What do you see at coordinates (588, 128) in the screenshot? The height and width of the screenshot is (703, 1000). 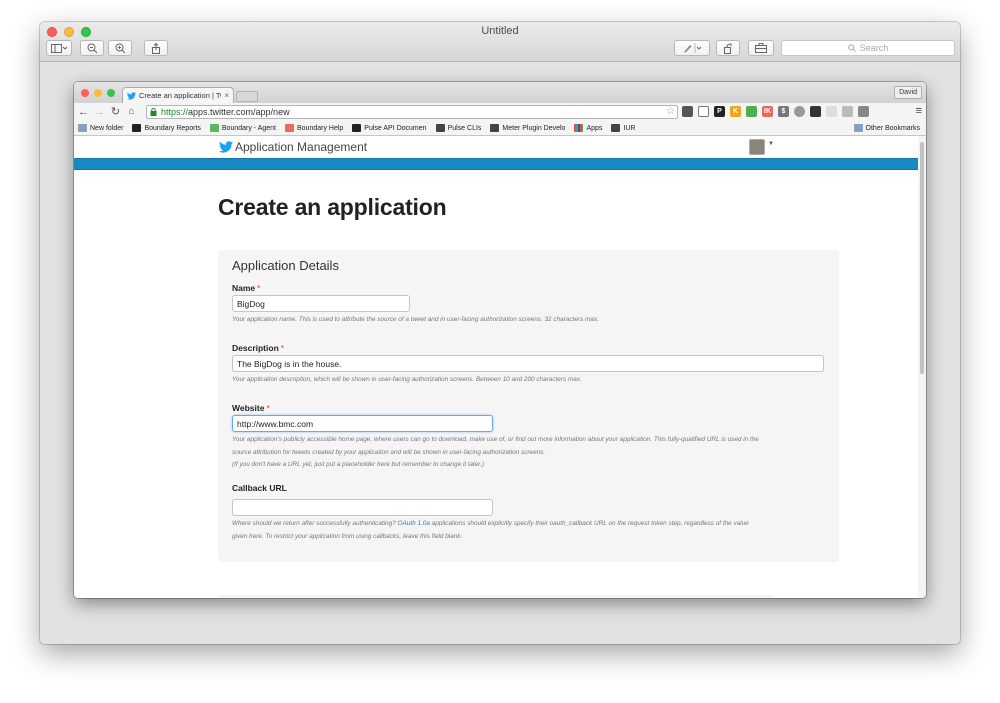 I see `bookmark-apps: Apps` at bounding box center [588, 128].